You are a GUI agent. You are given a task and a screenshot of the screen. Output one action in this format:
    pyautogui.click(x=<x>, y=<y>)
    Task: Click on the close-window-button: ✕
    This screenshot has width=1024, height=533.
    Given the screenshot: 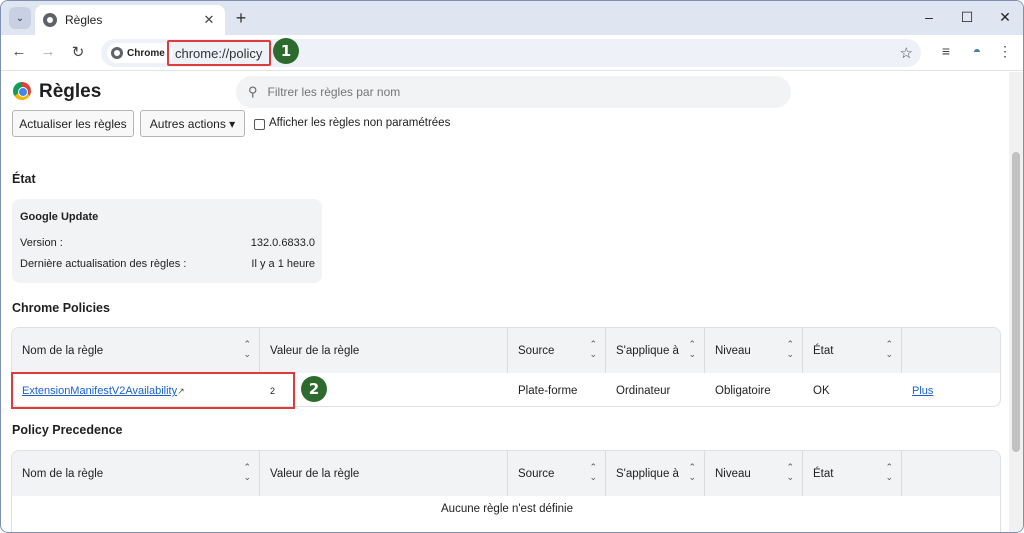 What is the action you would take?
    pyautogui.click(x=1005, y=17)
    